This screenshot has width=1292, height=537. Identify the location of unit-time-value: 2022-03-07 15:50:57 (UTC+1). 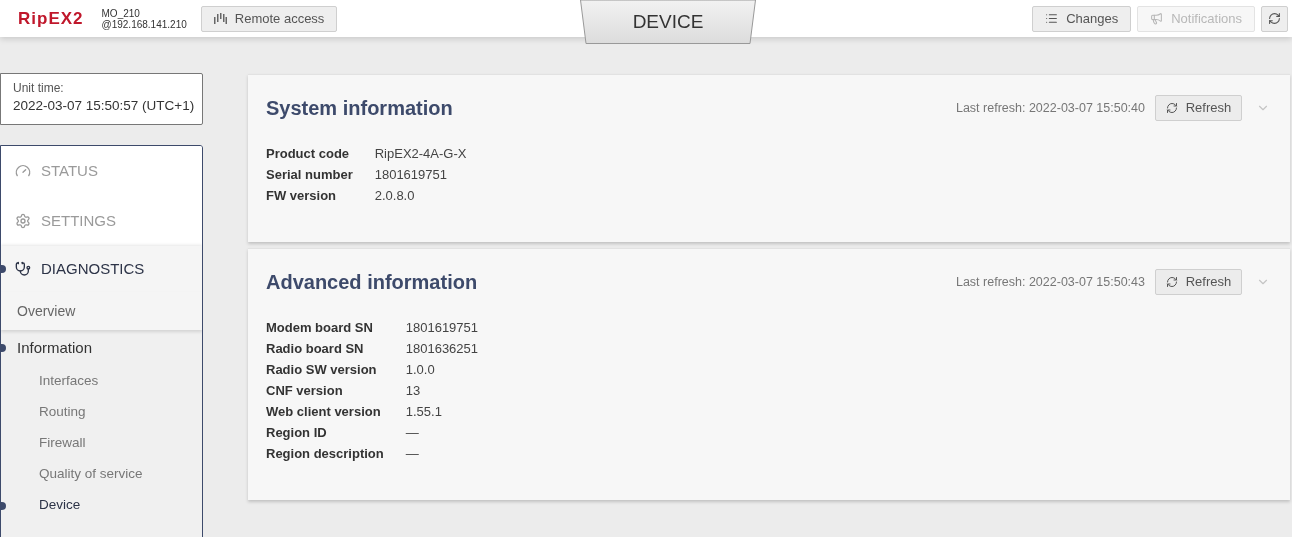
(104, 106).